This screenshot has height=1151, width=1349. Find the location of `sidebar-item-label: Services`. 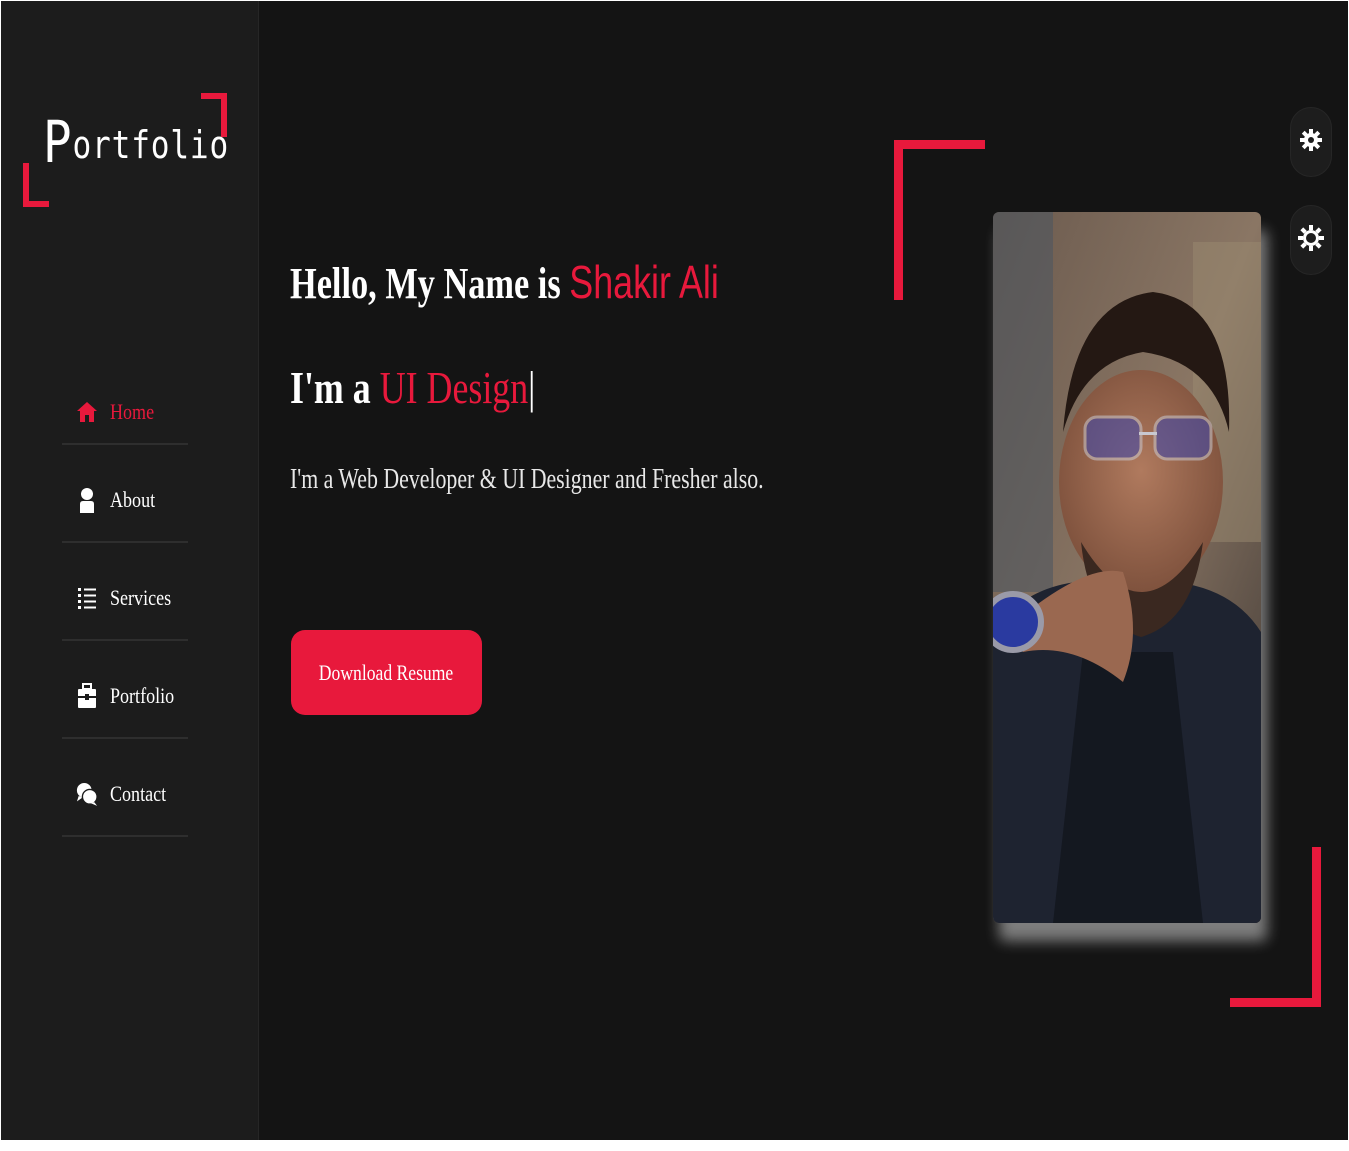

sidebar-item-label: Services is located at coordinates (141, 597).